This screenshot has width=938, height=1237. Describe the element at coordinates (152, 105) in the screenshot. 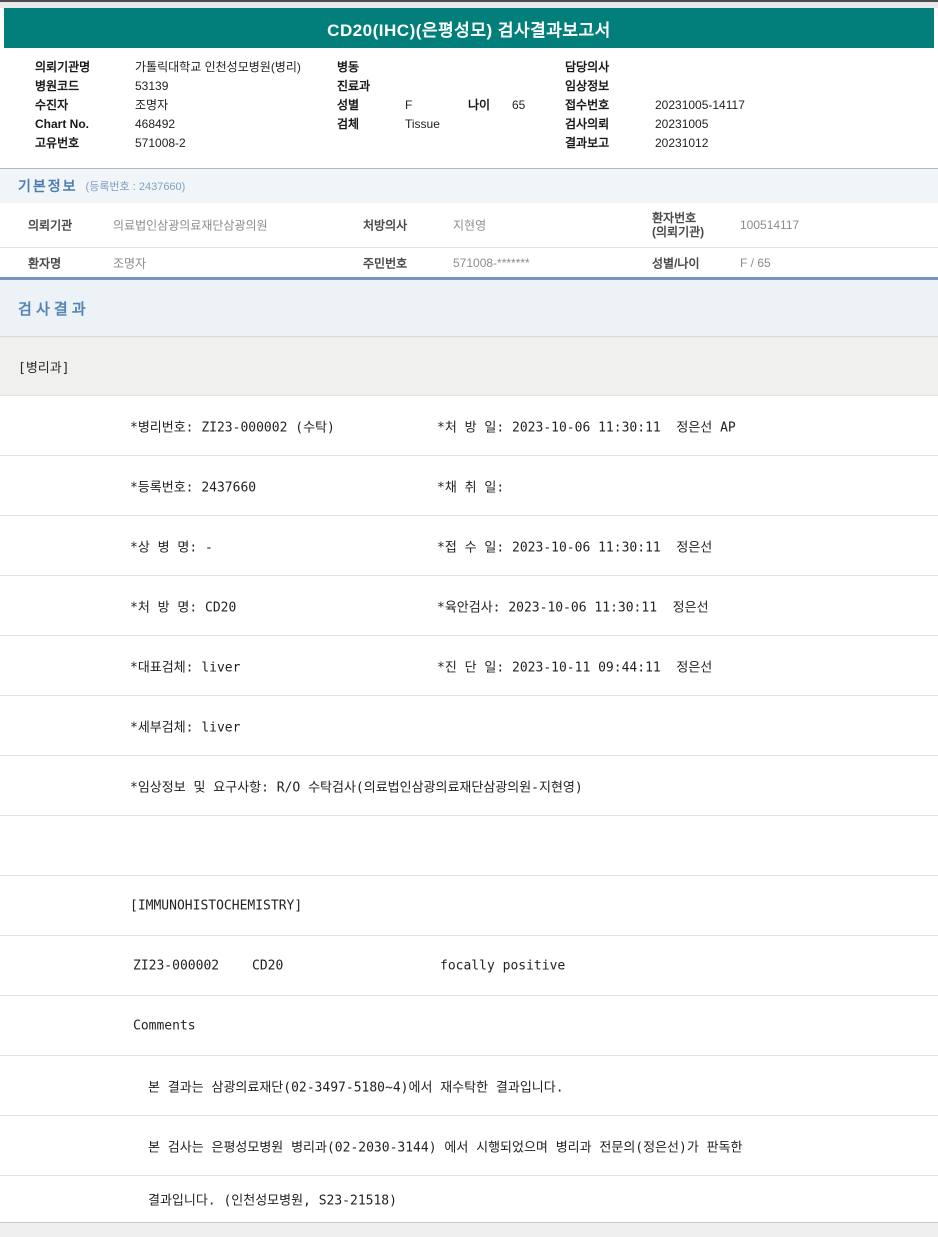

I see `field-value: 조명자` at that location.